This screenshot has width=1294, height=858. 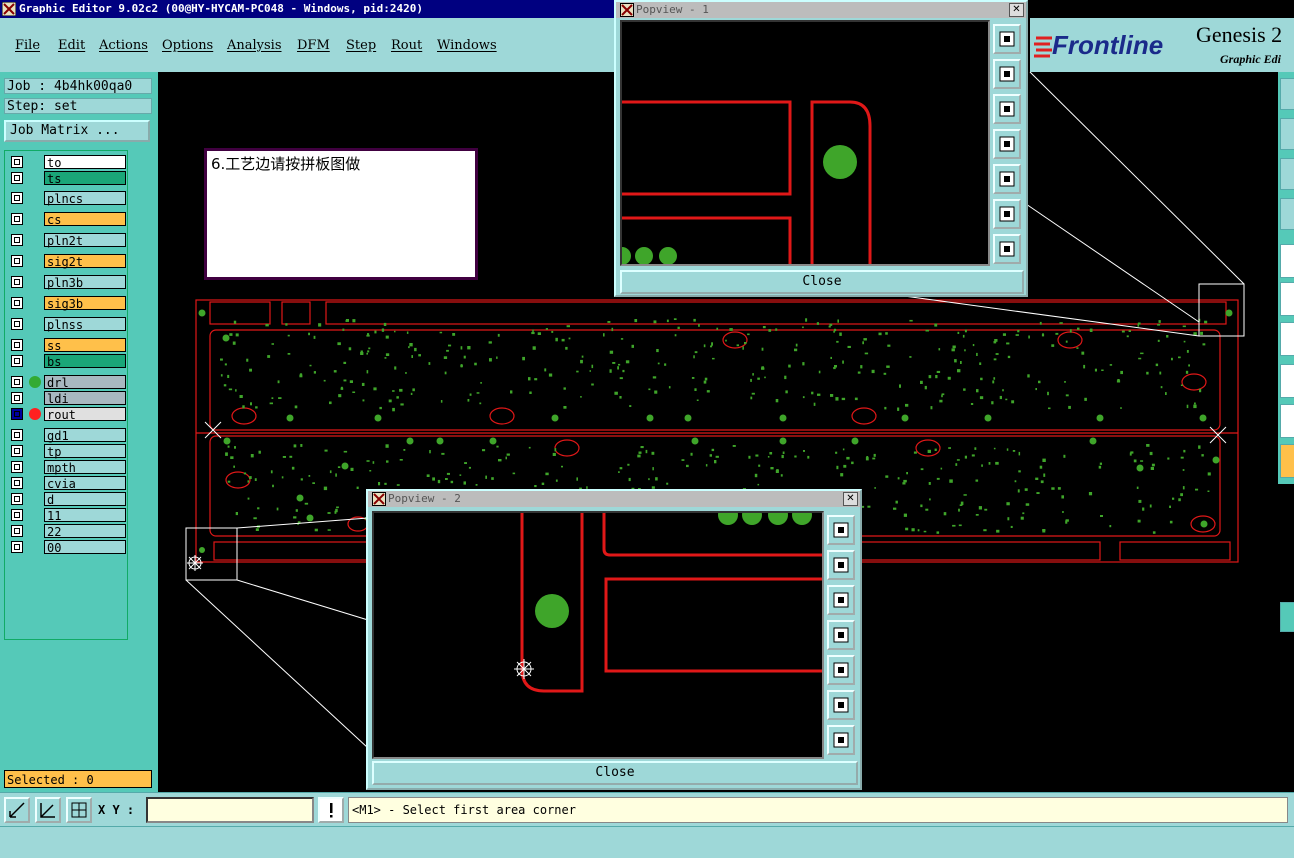 I want to click on layer-row-gd1: gd1, so click(x=67, y=435).